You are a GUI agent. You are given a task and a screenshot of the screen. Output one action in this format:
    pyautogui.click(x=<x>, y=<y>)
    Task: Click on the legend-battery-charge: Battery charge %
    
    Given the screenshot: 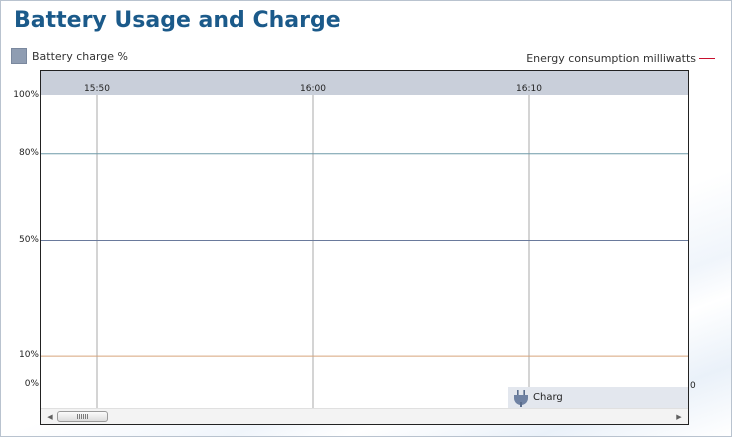 What is the action you would take?
    pyautogui.click(x=69, y=56)
    